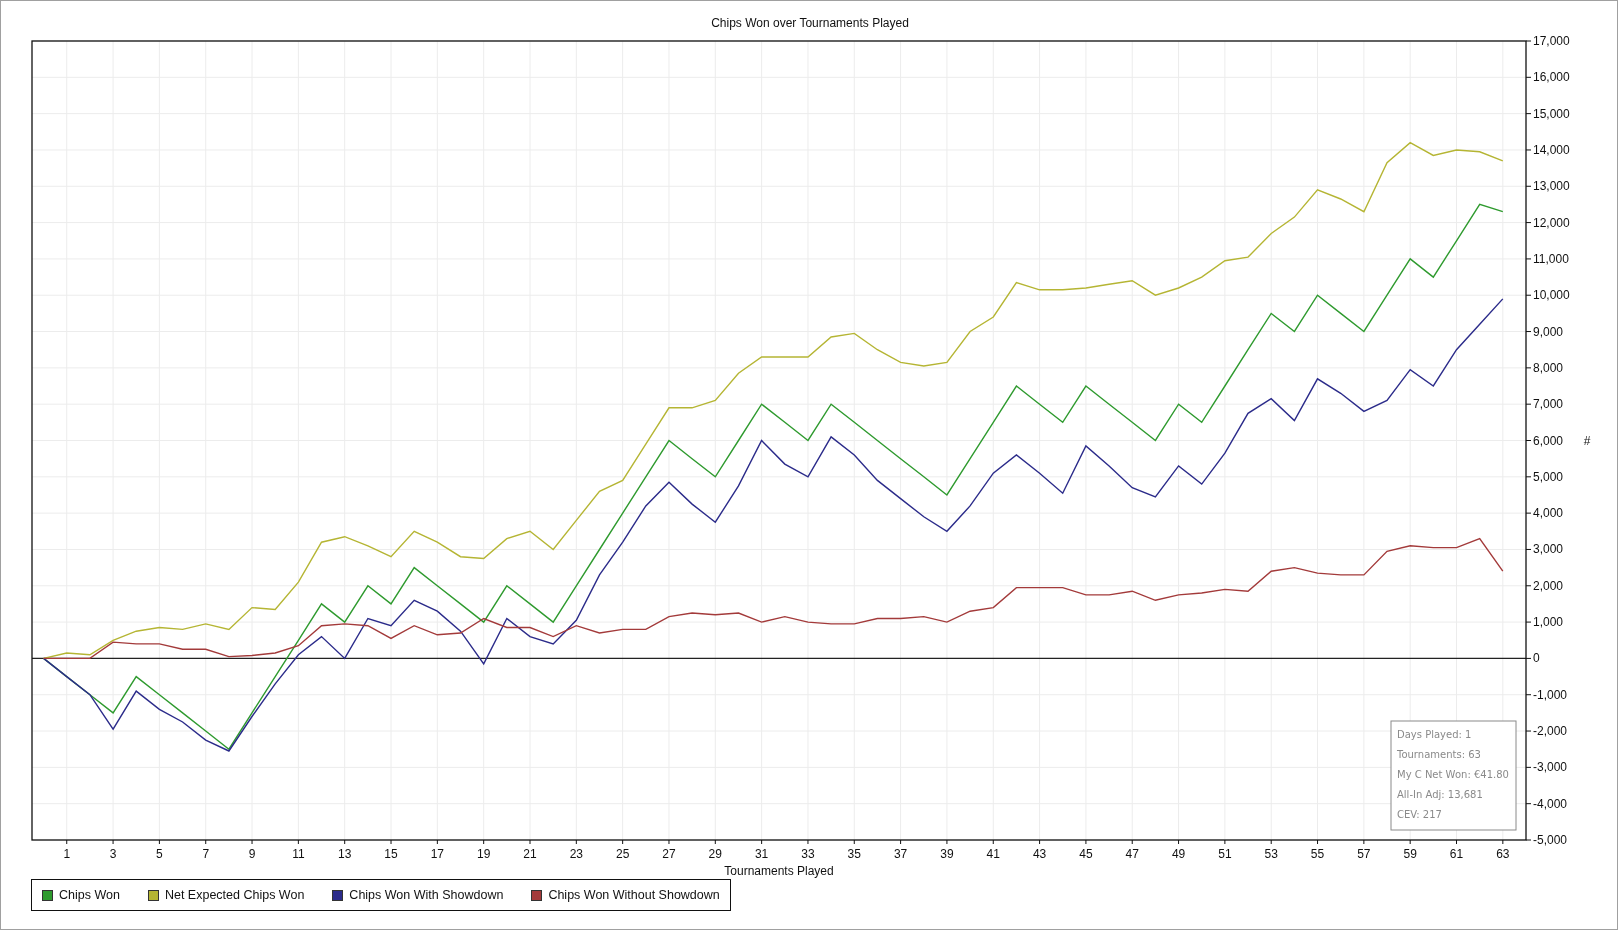 The width and height of the screenshot is (1618, 930). What do you see at coordinates (634, 895) in the screenshot?
I see `legend-label: Chips Won Without Showdown` at bounding box center [634, 895].